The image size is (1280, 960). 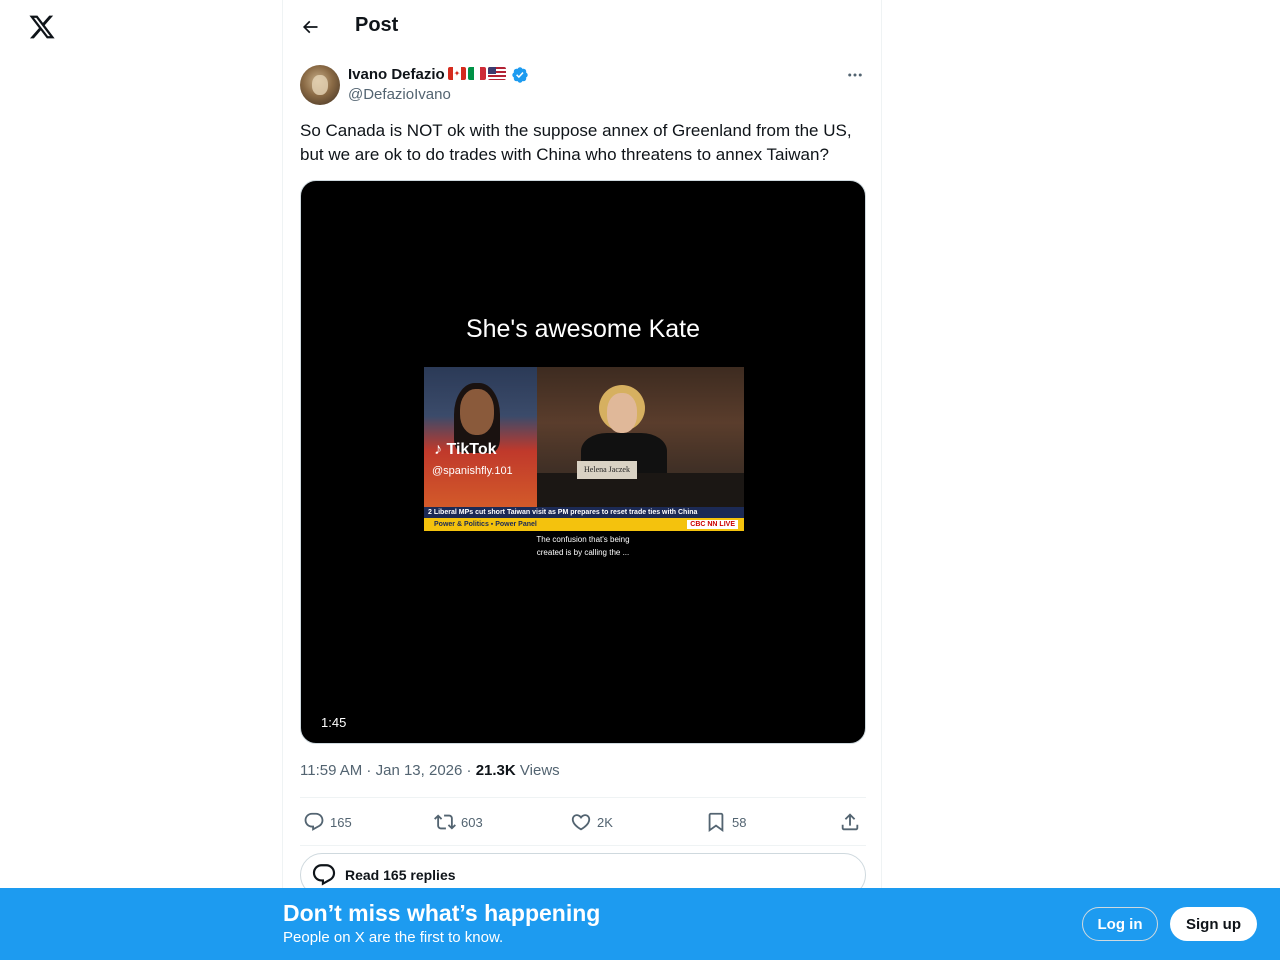 I want to click on author-flags: ✦, so click(x=477, y=73).